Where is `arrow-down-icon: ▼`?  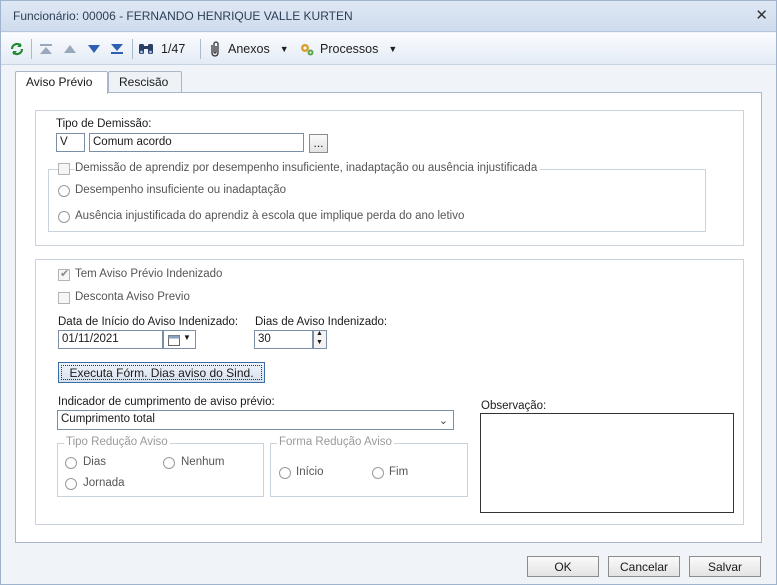 arrow-down-icon: ▼ is located at coordinates (319, 342).